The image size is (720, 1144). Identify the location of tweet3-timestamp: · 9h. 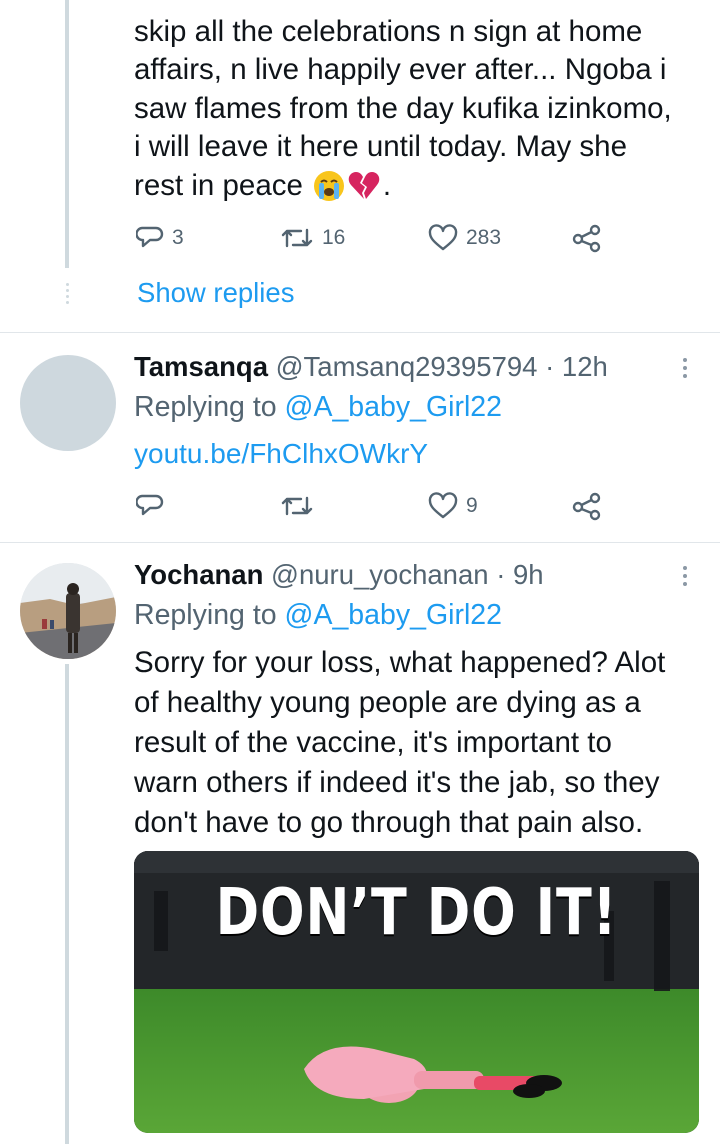
(519, 574).